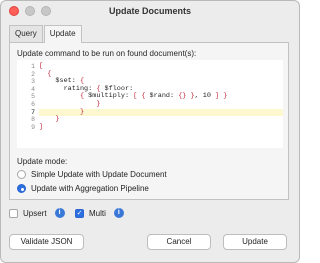  I want to click on window-title: Update Documents, so click(149, 11).